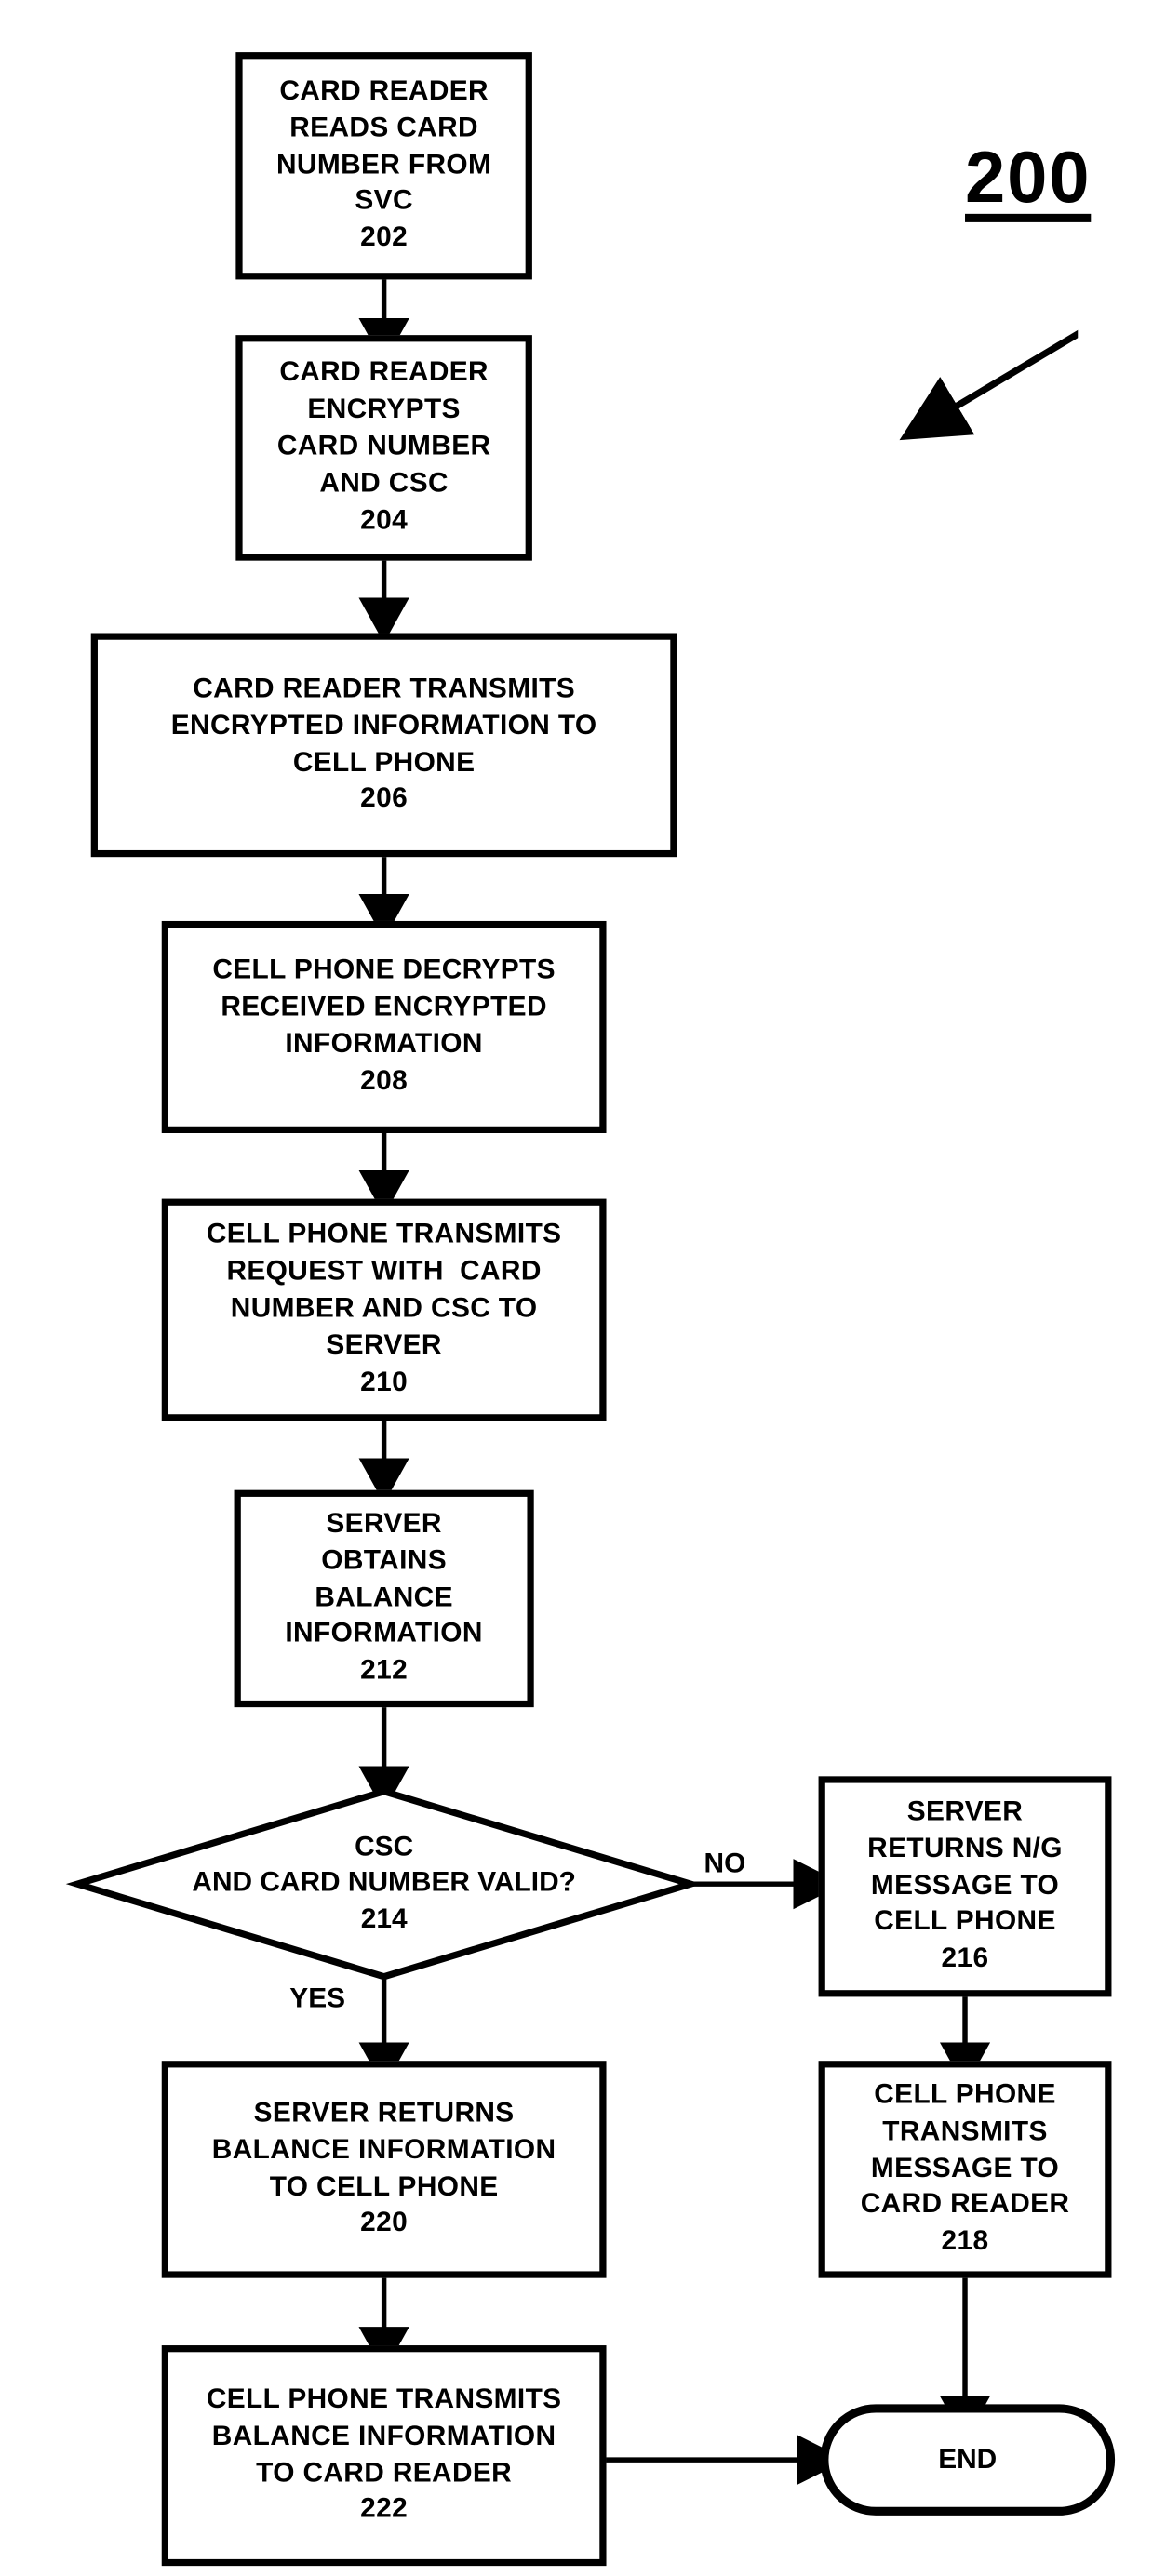 This screenshot has width=1166, height=2576. Describe the element at coordinates (965, 2094) in the screenshot. I see `node-218-line-0: CELL PHONE` at that location.